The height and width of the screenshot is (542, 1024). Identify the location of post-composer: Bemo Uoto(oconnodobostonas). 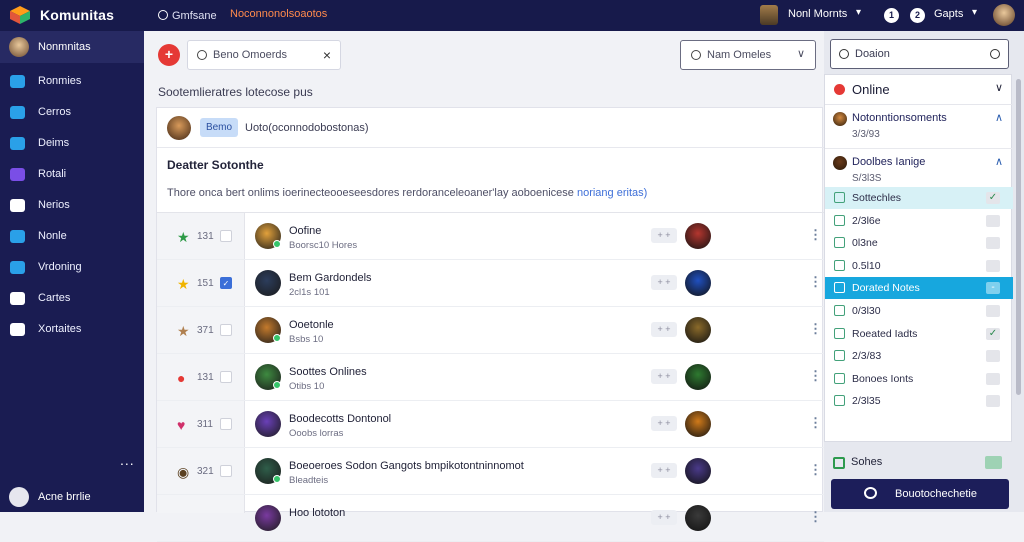
(490, 128).